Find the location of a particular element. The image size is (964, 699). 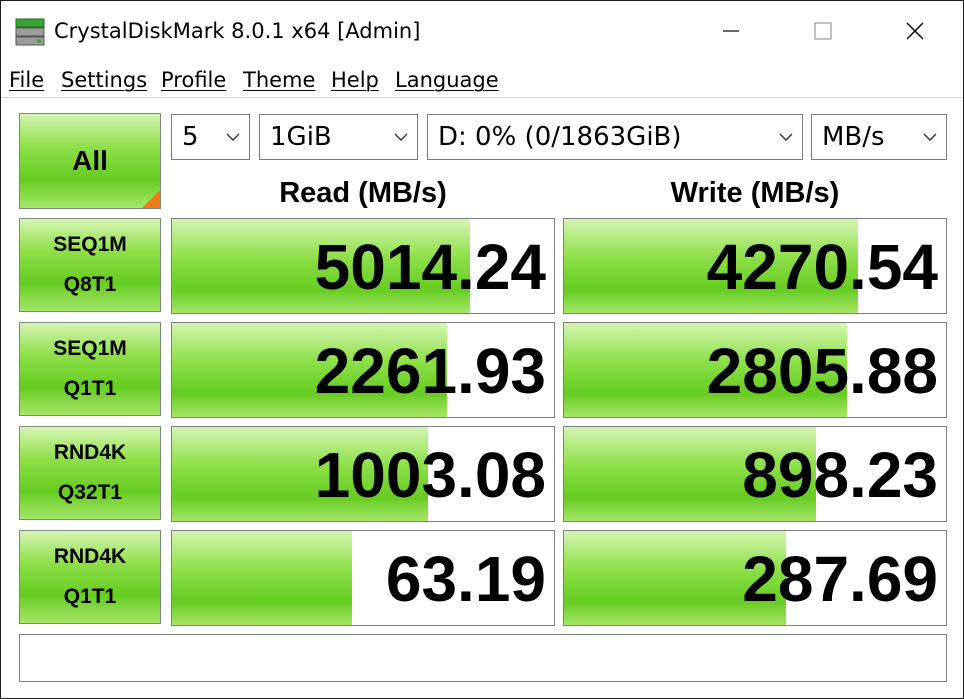

read-value: 1003.08 is located at coordinates (430, 475).